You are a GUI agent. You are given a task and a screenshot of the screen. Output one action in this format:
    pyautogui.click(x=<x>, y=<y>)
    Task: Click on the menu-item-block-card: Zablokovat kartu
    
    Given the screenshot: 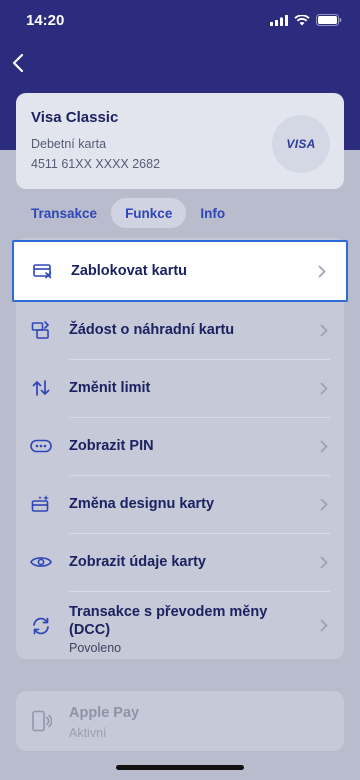 What is the action you would take?
    pyautogui.click(x=180, y=271)
    